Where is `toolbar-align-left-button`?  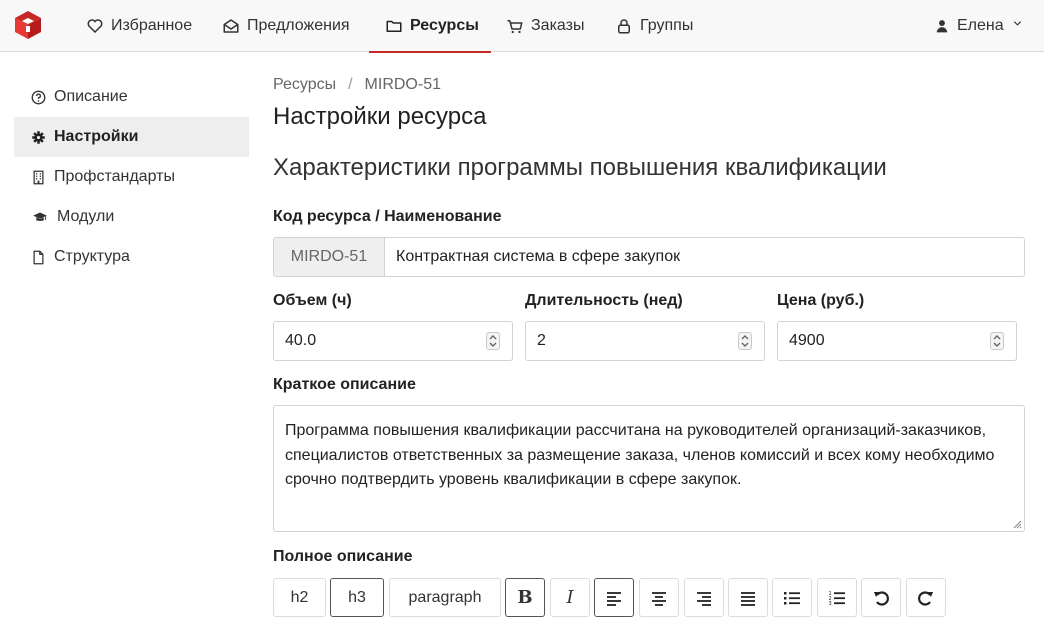
toolbar-align-left-button is located at coordinates (614, 597).